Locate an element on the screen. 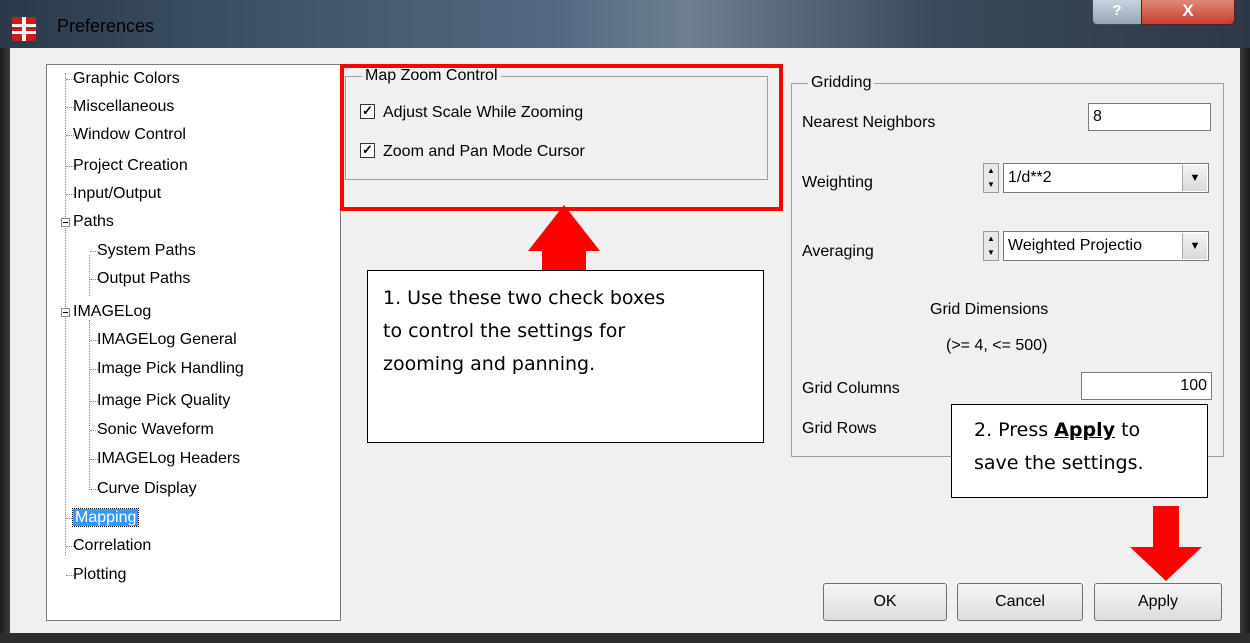  weighting-label: Weighting is located at coordinates (837, 182).